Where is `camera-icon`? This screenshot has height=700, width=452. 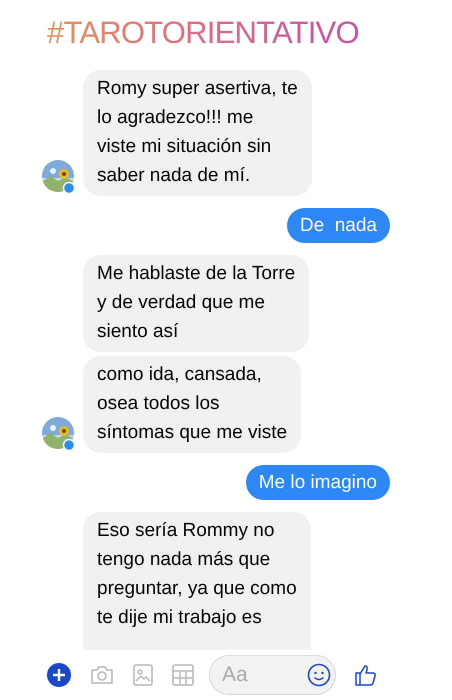 camera-icon is located at coordinates (102, 675).